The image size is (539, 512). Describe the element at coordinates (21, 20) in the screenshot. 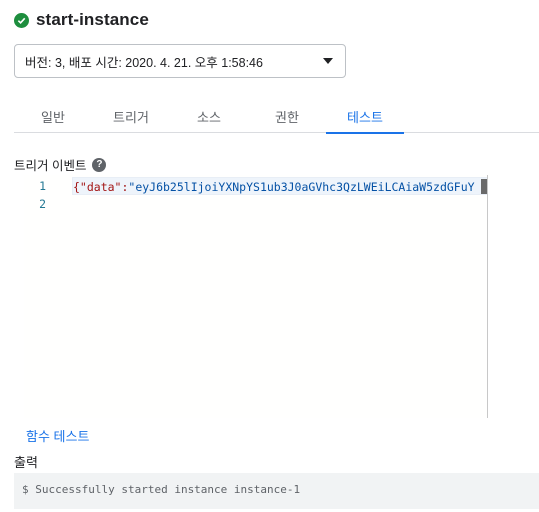

I see `check-circle-icon` at that location.